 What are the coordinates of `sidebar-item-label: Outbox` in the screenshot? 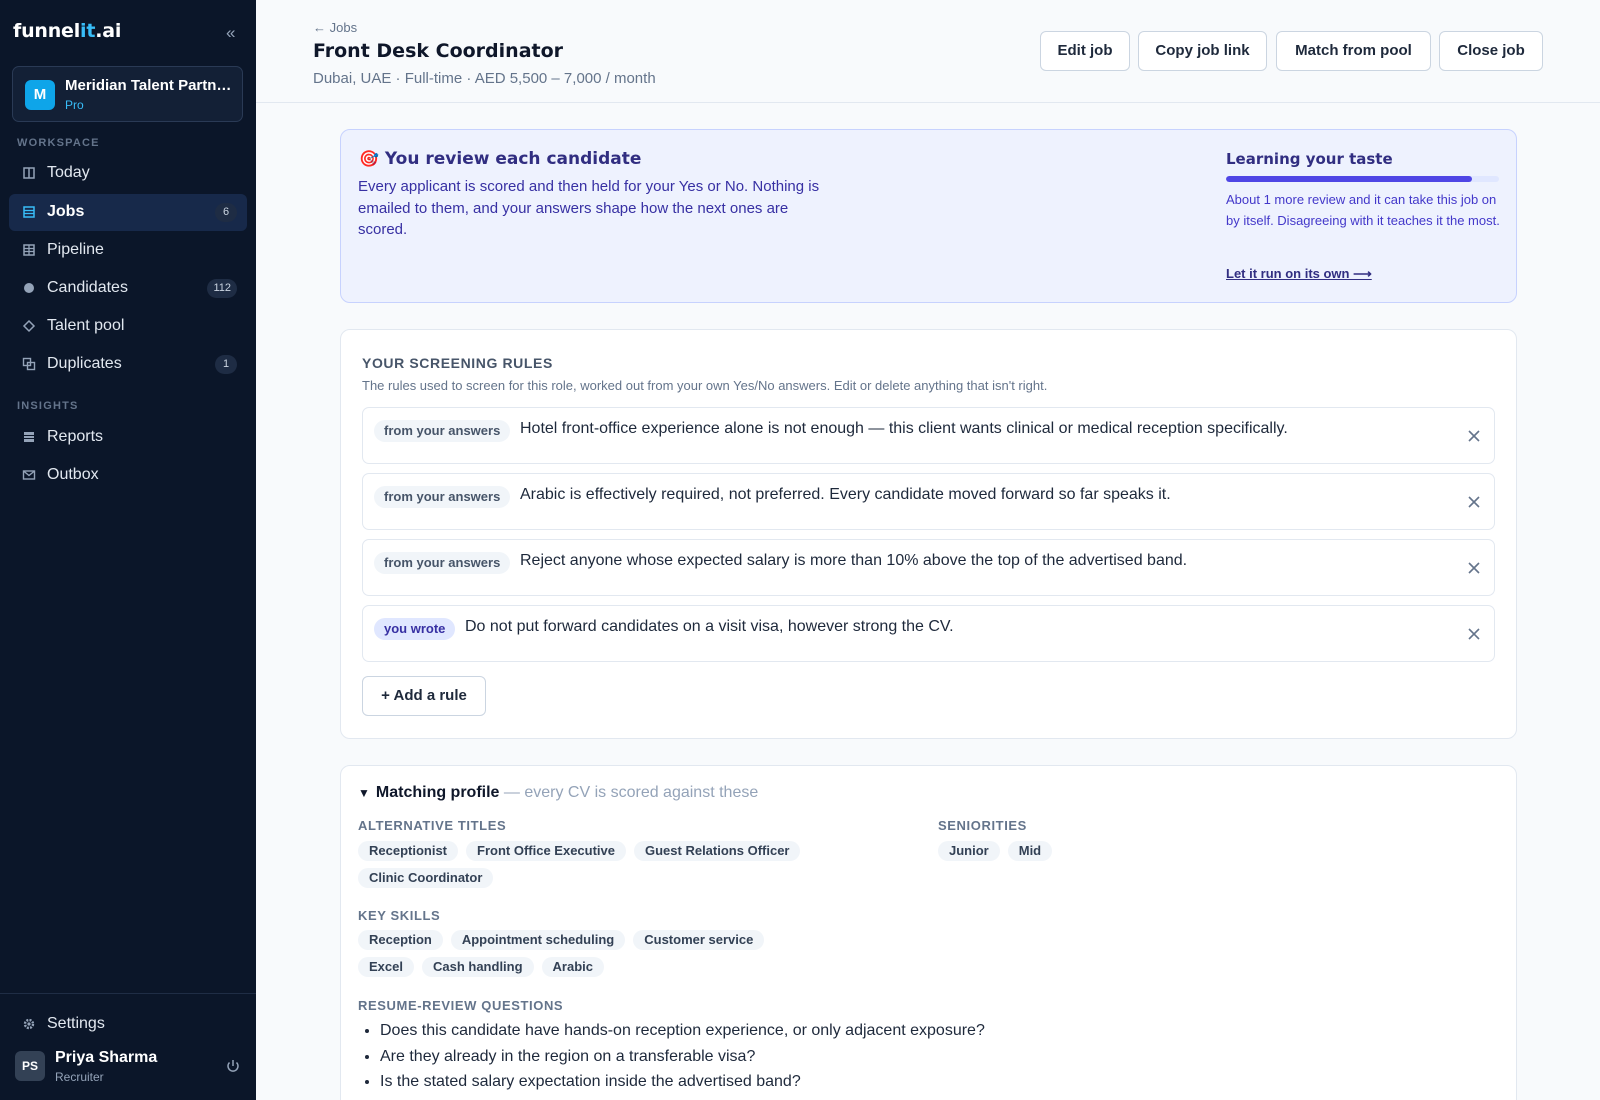 It's located at (73, 474).